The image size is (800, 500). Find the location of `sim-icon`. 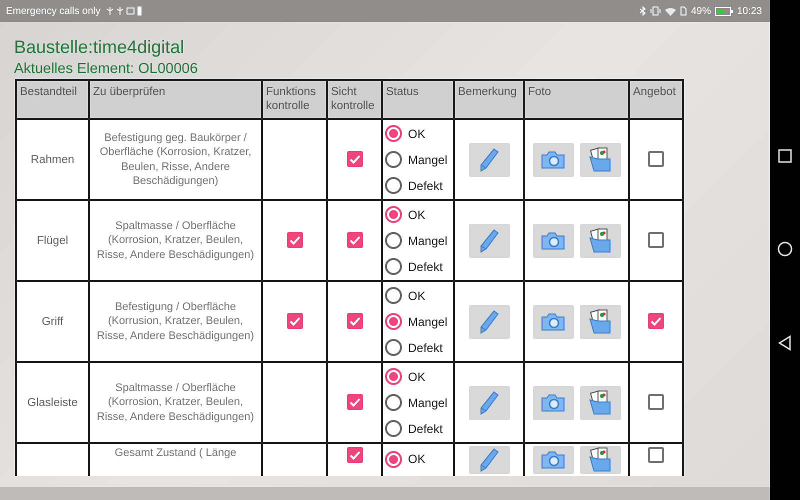

sim-icon is located at coordinates (683, 11).